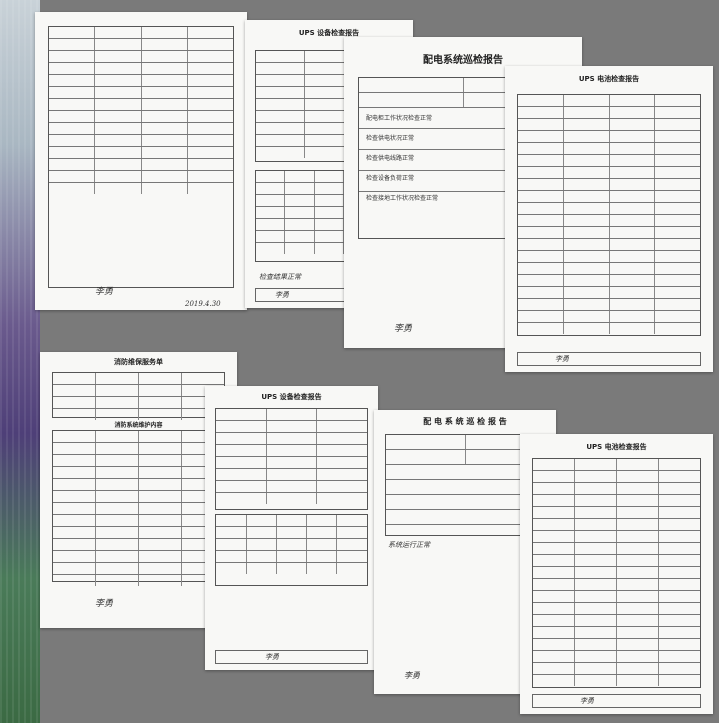 The height and width of the screenshot is (723, 719). What do you see at coordinates (465, 421) in the screenshot?
I see `power-bottom-title: 配 电 系 统 巡 检 报 告` at bounding box center [465, 421].